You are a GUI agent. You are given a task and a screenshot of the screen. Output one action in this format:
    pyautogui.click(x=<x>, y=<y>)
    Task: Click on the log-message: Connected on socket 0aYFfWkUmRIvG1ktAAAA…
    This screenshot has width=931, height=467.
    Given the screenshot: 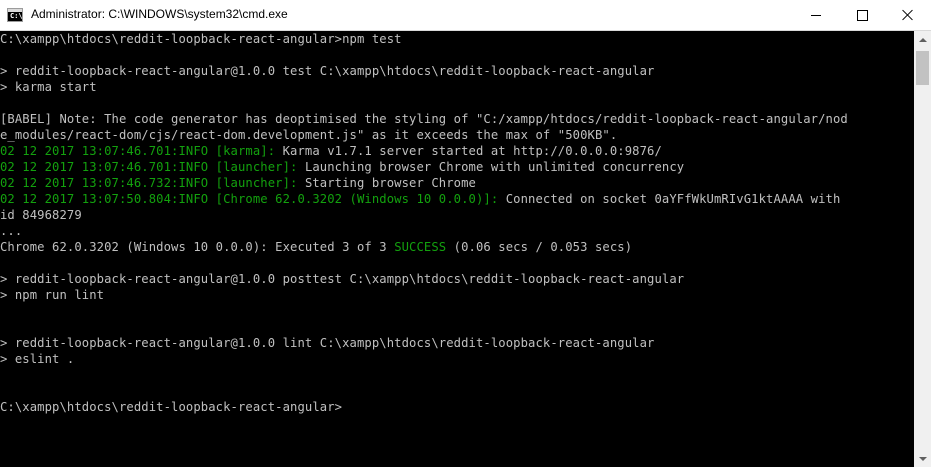 What is the action you would take?
    pyautogui.click(x=673, y=199)
    